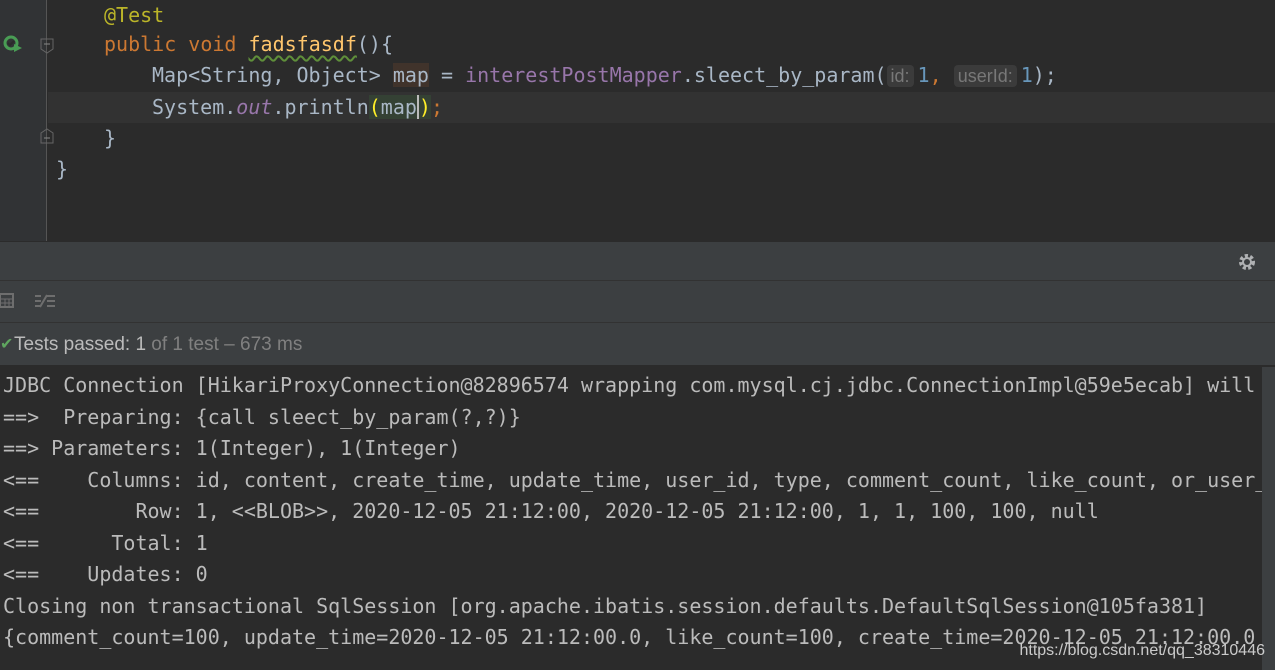 The height and width of the screenshot is (670, 1275). Describe the element at coordinates (302, 44) in the screenshot. I see `method-name: fadsfasdf` at that location.